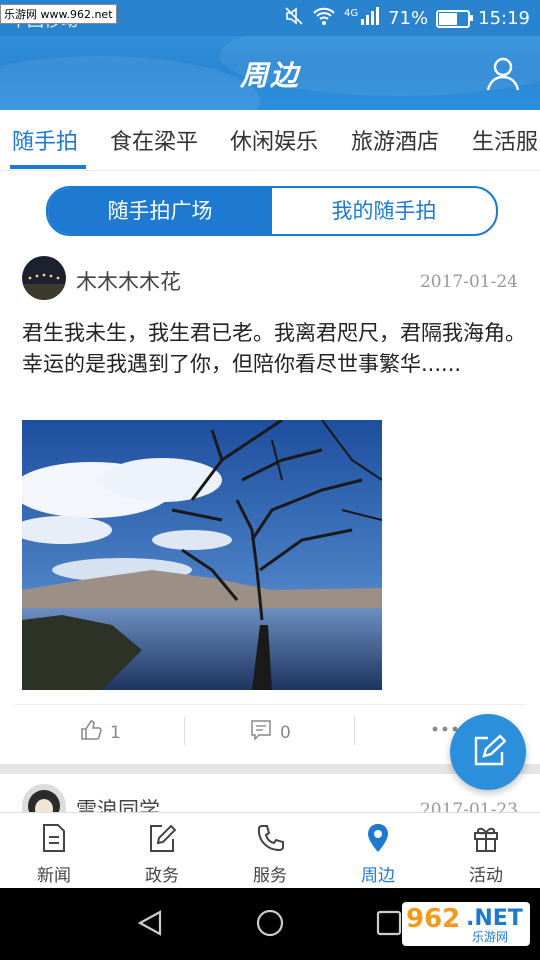  What do you see at coordinates (45, 140) in the screenshot?
I see `tab-suishoupai: 随手拍` at bounding box center [45, 140].